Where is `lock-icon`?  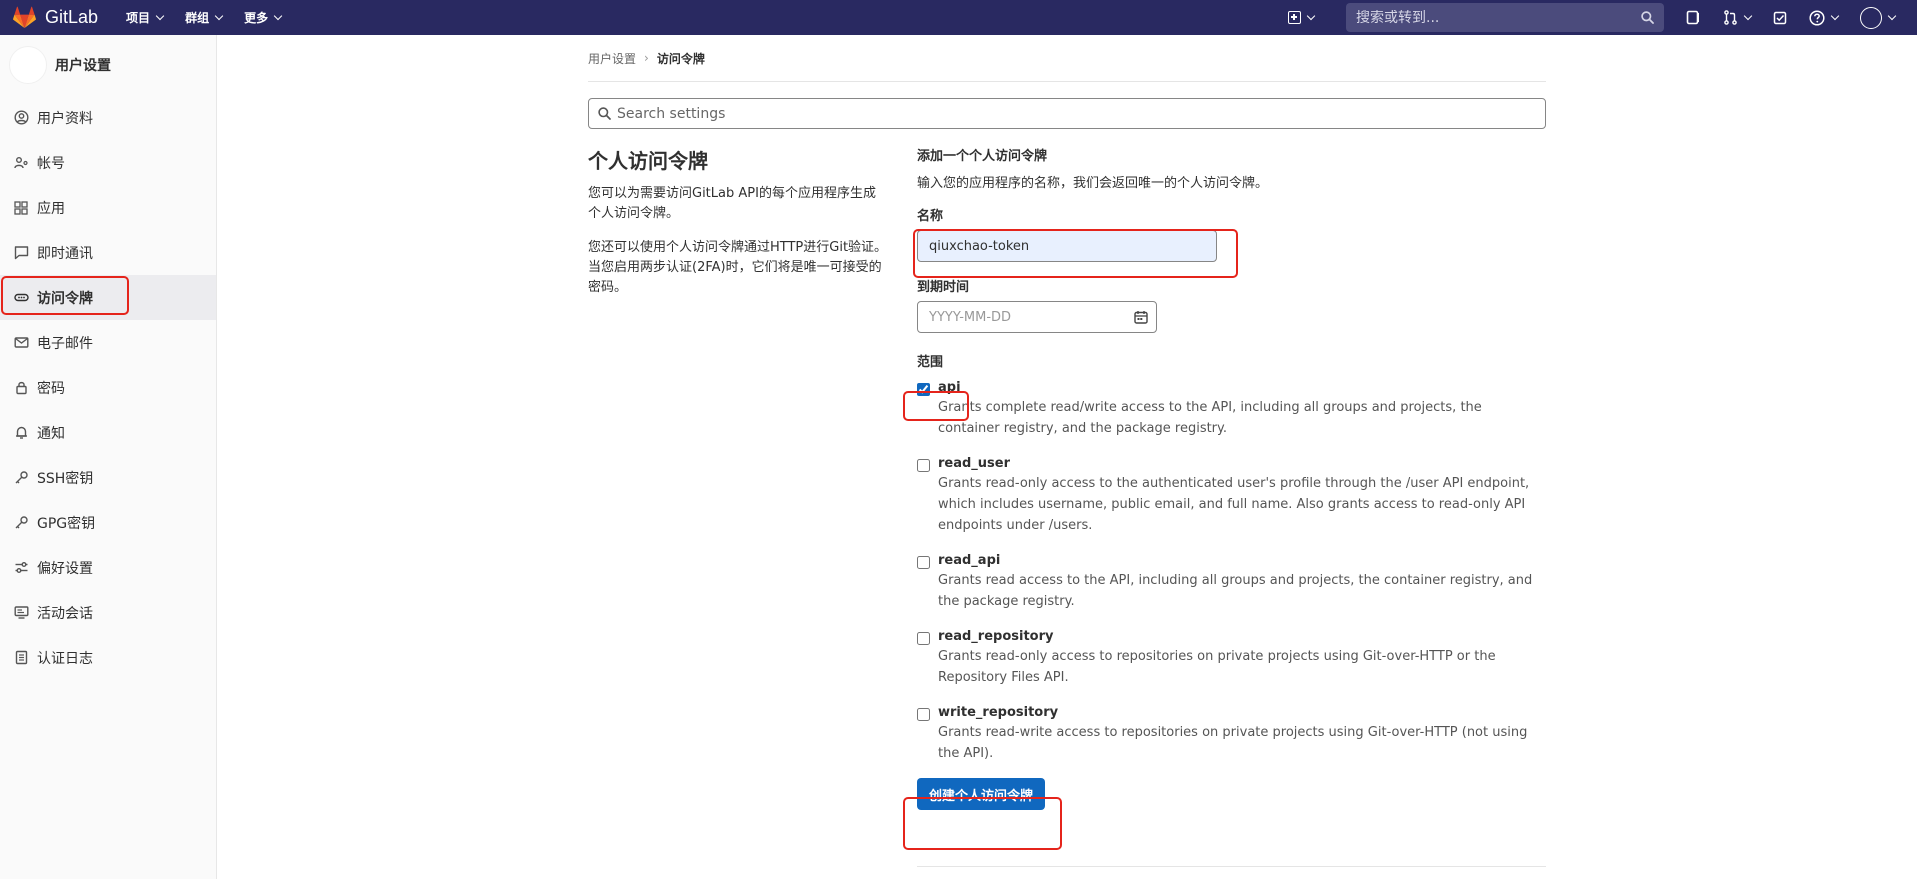 lock-icon is located at coordinates (21, 388).